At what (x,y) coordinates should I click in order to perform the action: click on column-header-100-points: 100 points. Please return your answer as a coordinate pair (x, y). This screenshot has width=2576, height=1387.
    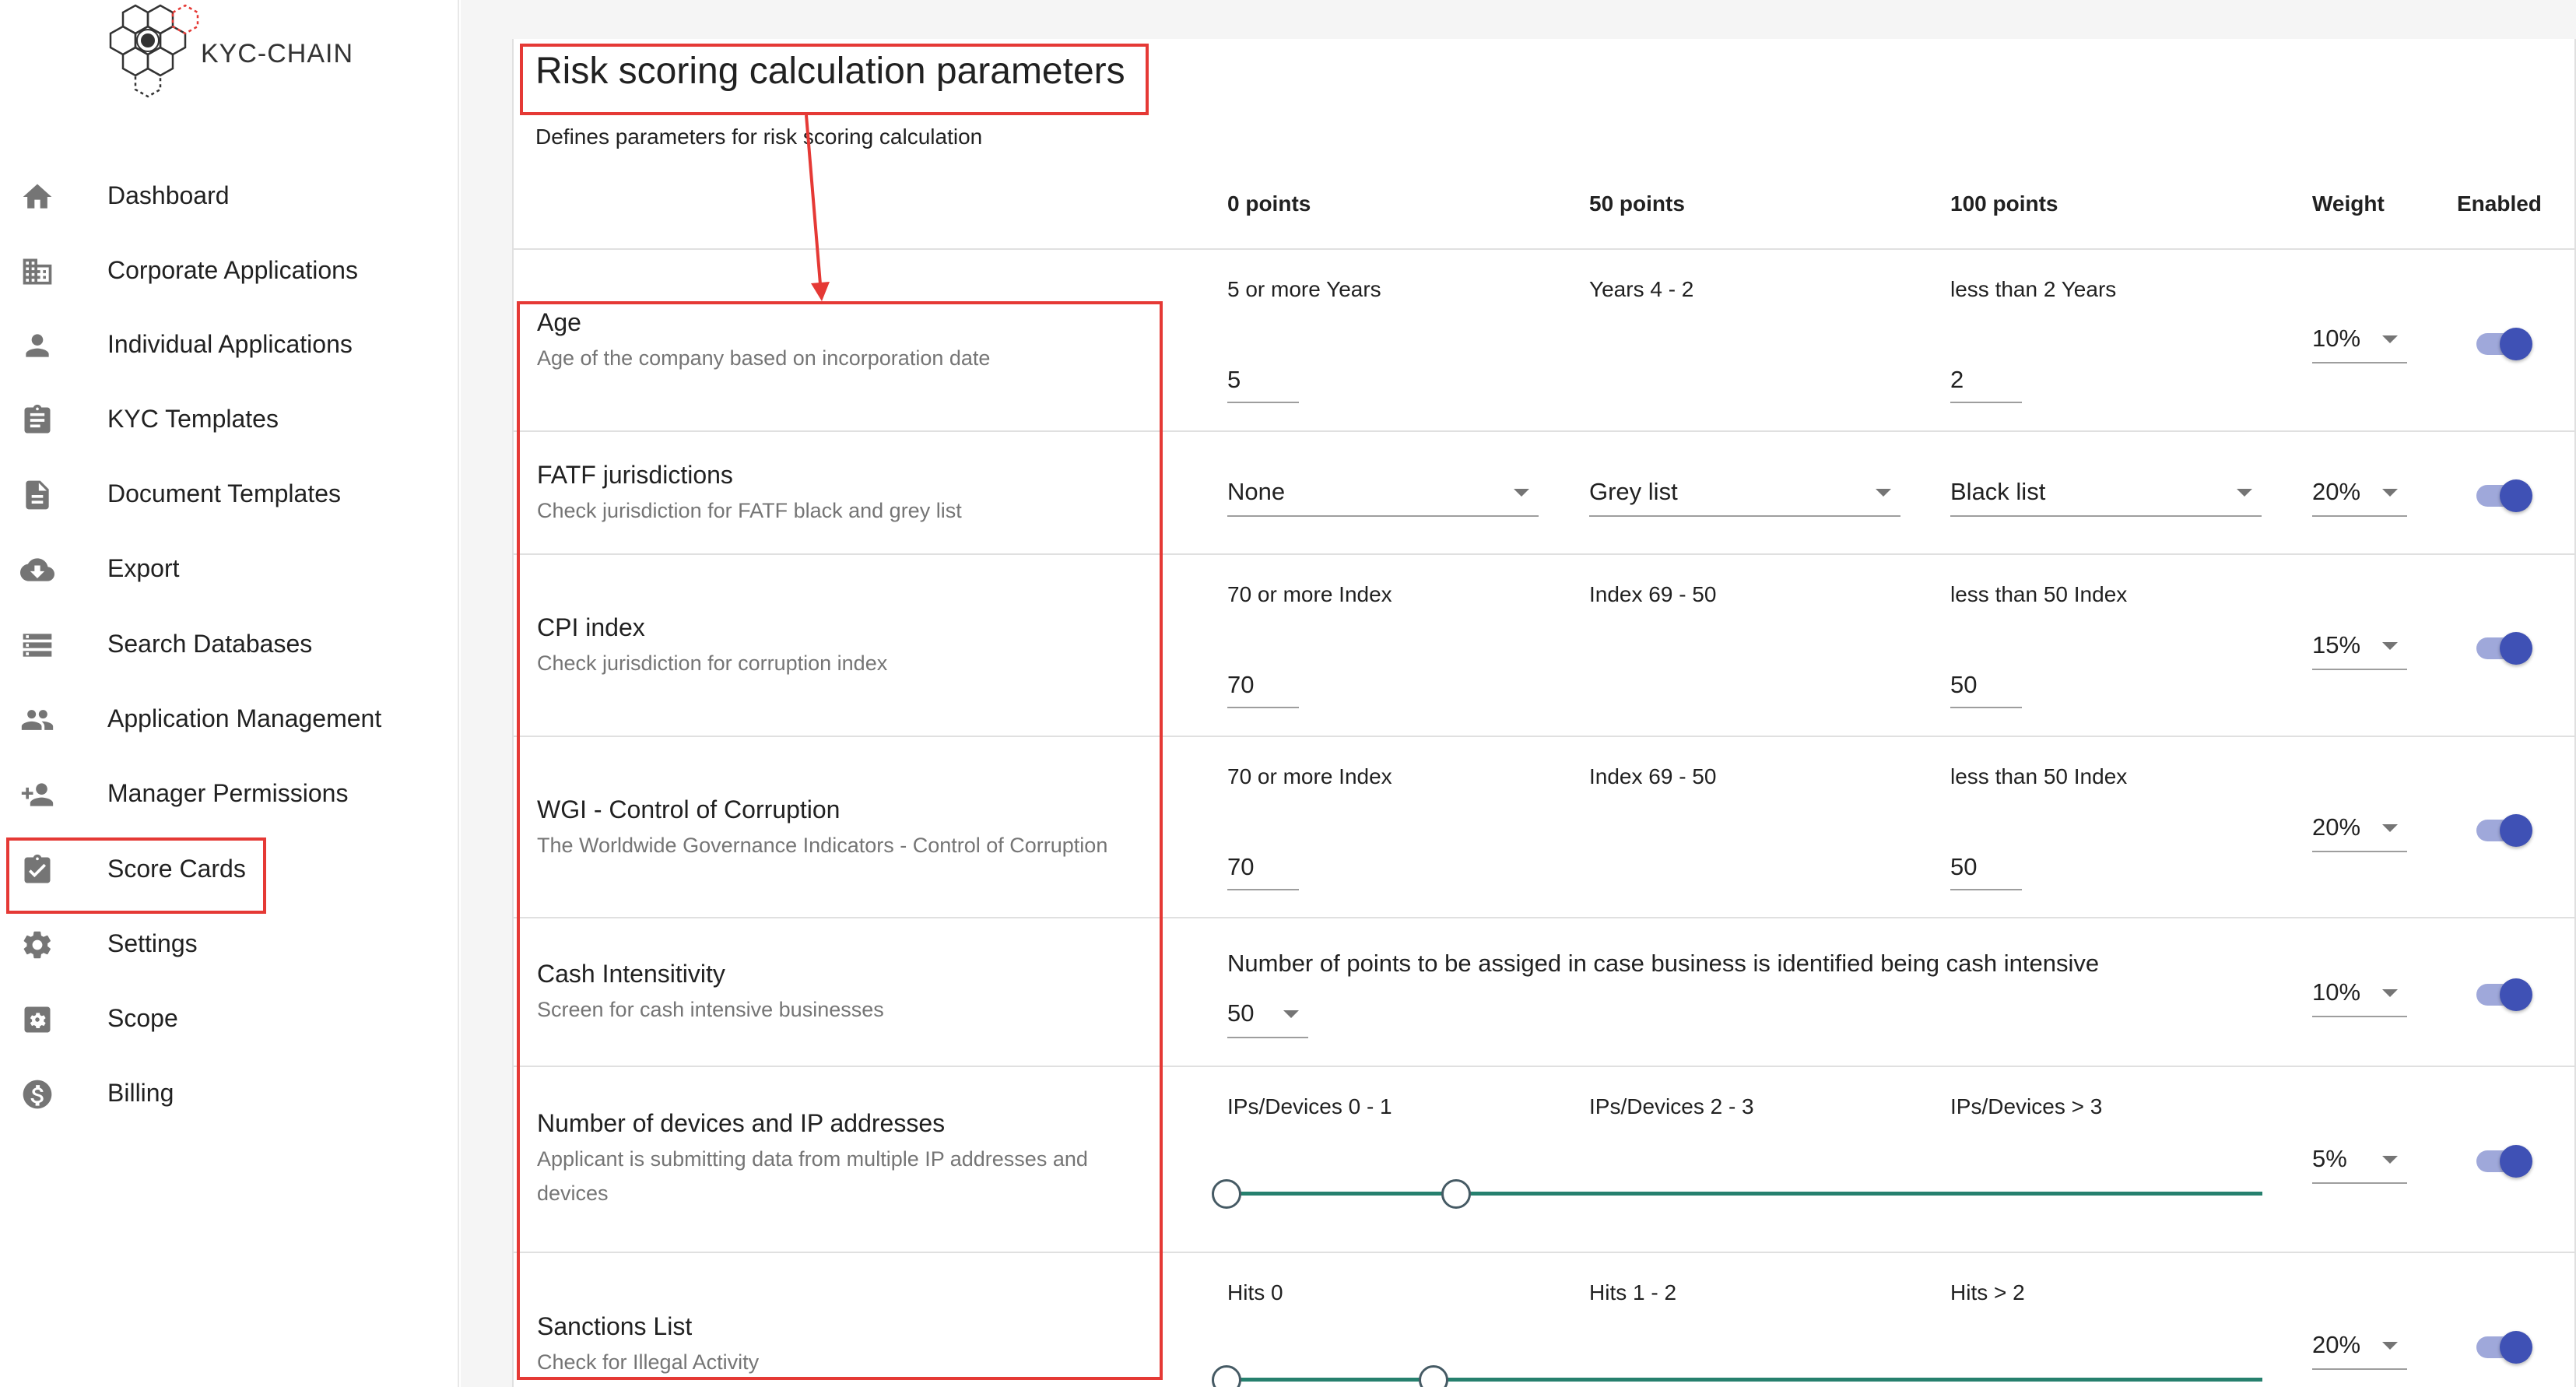
    Looking at the image, I should click on (2004, 203).